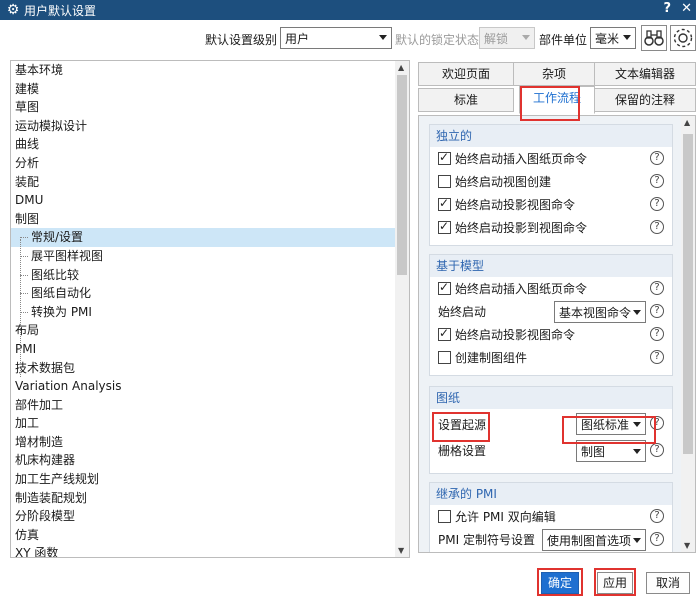 Image resolution: width=696 pixels, height=600 pixels. Describe the element at coordinates (466, 74) in the screenshot. I see `tab-welcome: 欢迎页面` at that location.